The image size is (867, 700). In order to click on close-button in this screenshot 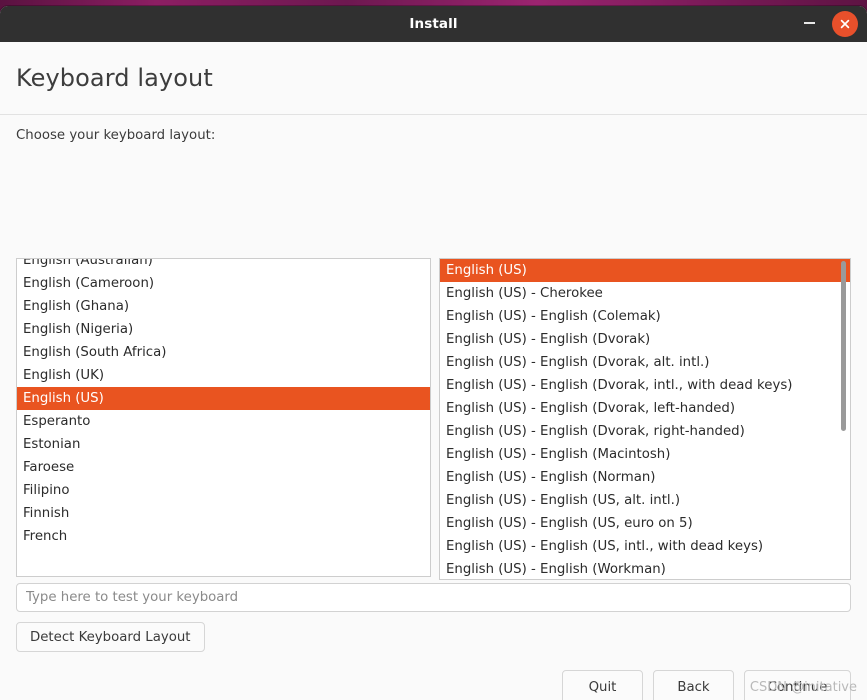, I will do `click(845, 24)`.